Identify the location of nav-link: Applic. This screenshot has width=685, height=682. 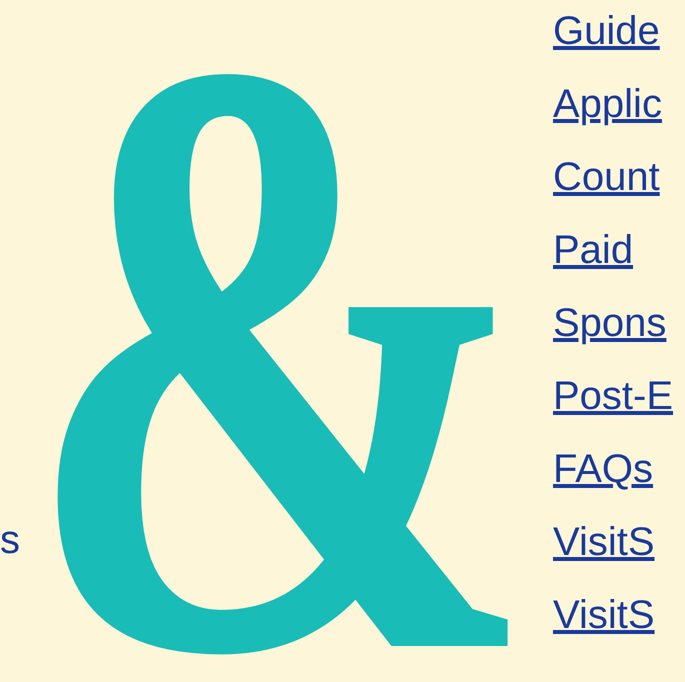
(607, 104).